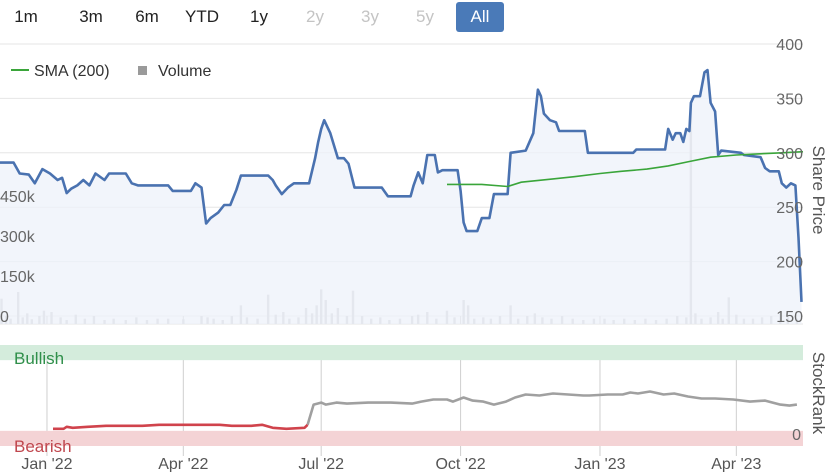 This screenshot has height=472, width=839. Describe the element at coordinates (4, 317) in the screenshot. I see `volume-tick-label: 0` at that location.